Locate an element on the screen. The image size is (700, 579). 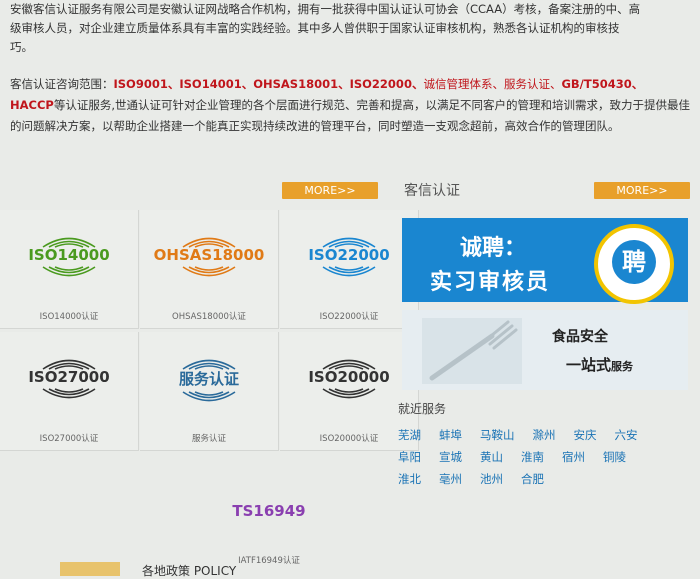
more-button-kexin: MORE>> is located at coordinates (642, 190).